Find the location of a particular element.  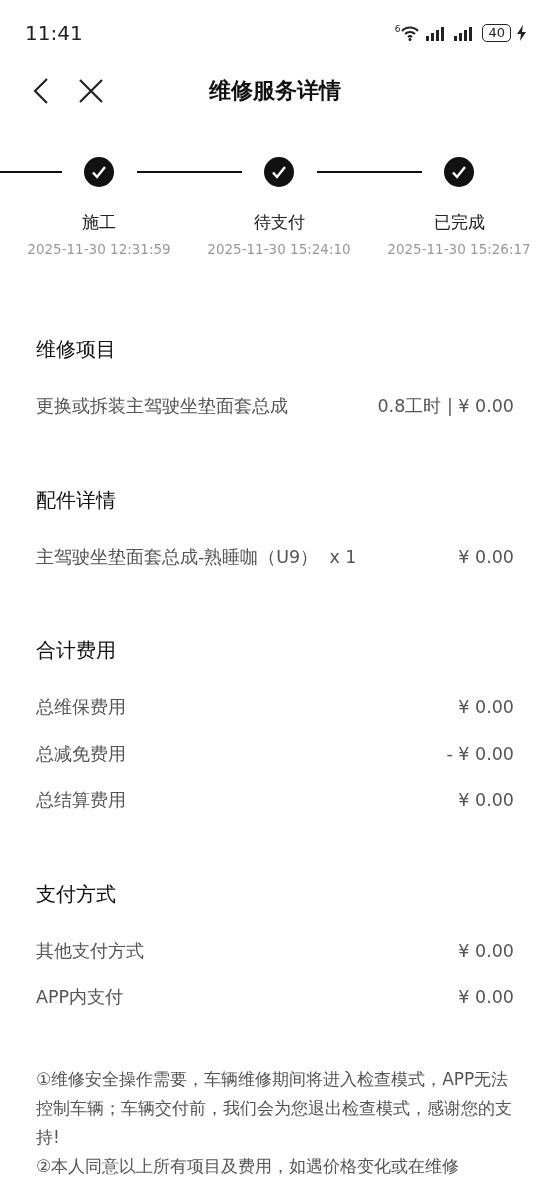

step-time: 2025-11-30 12:31:59 is located at coordinates (99, 249).